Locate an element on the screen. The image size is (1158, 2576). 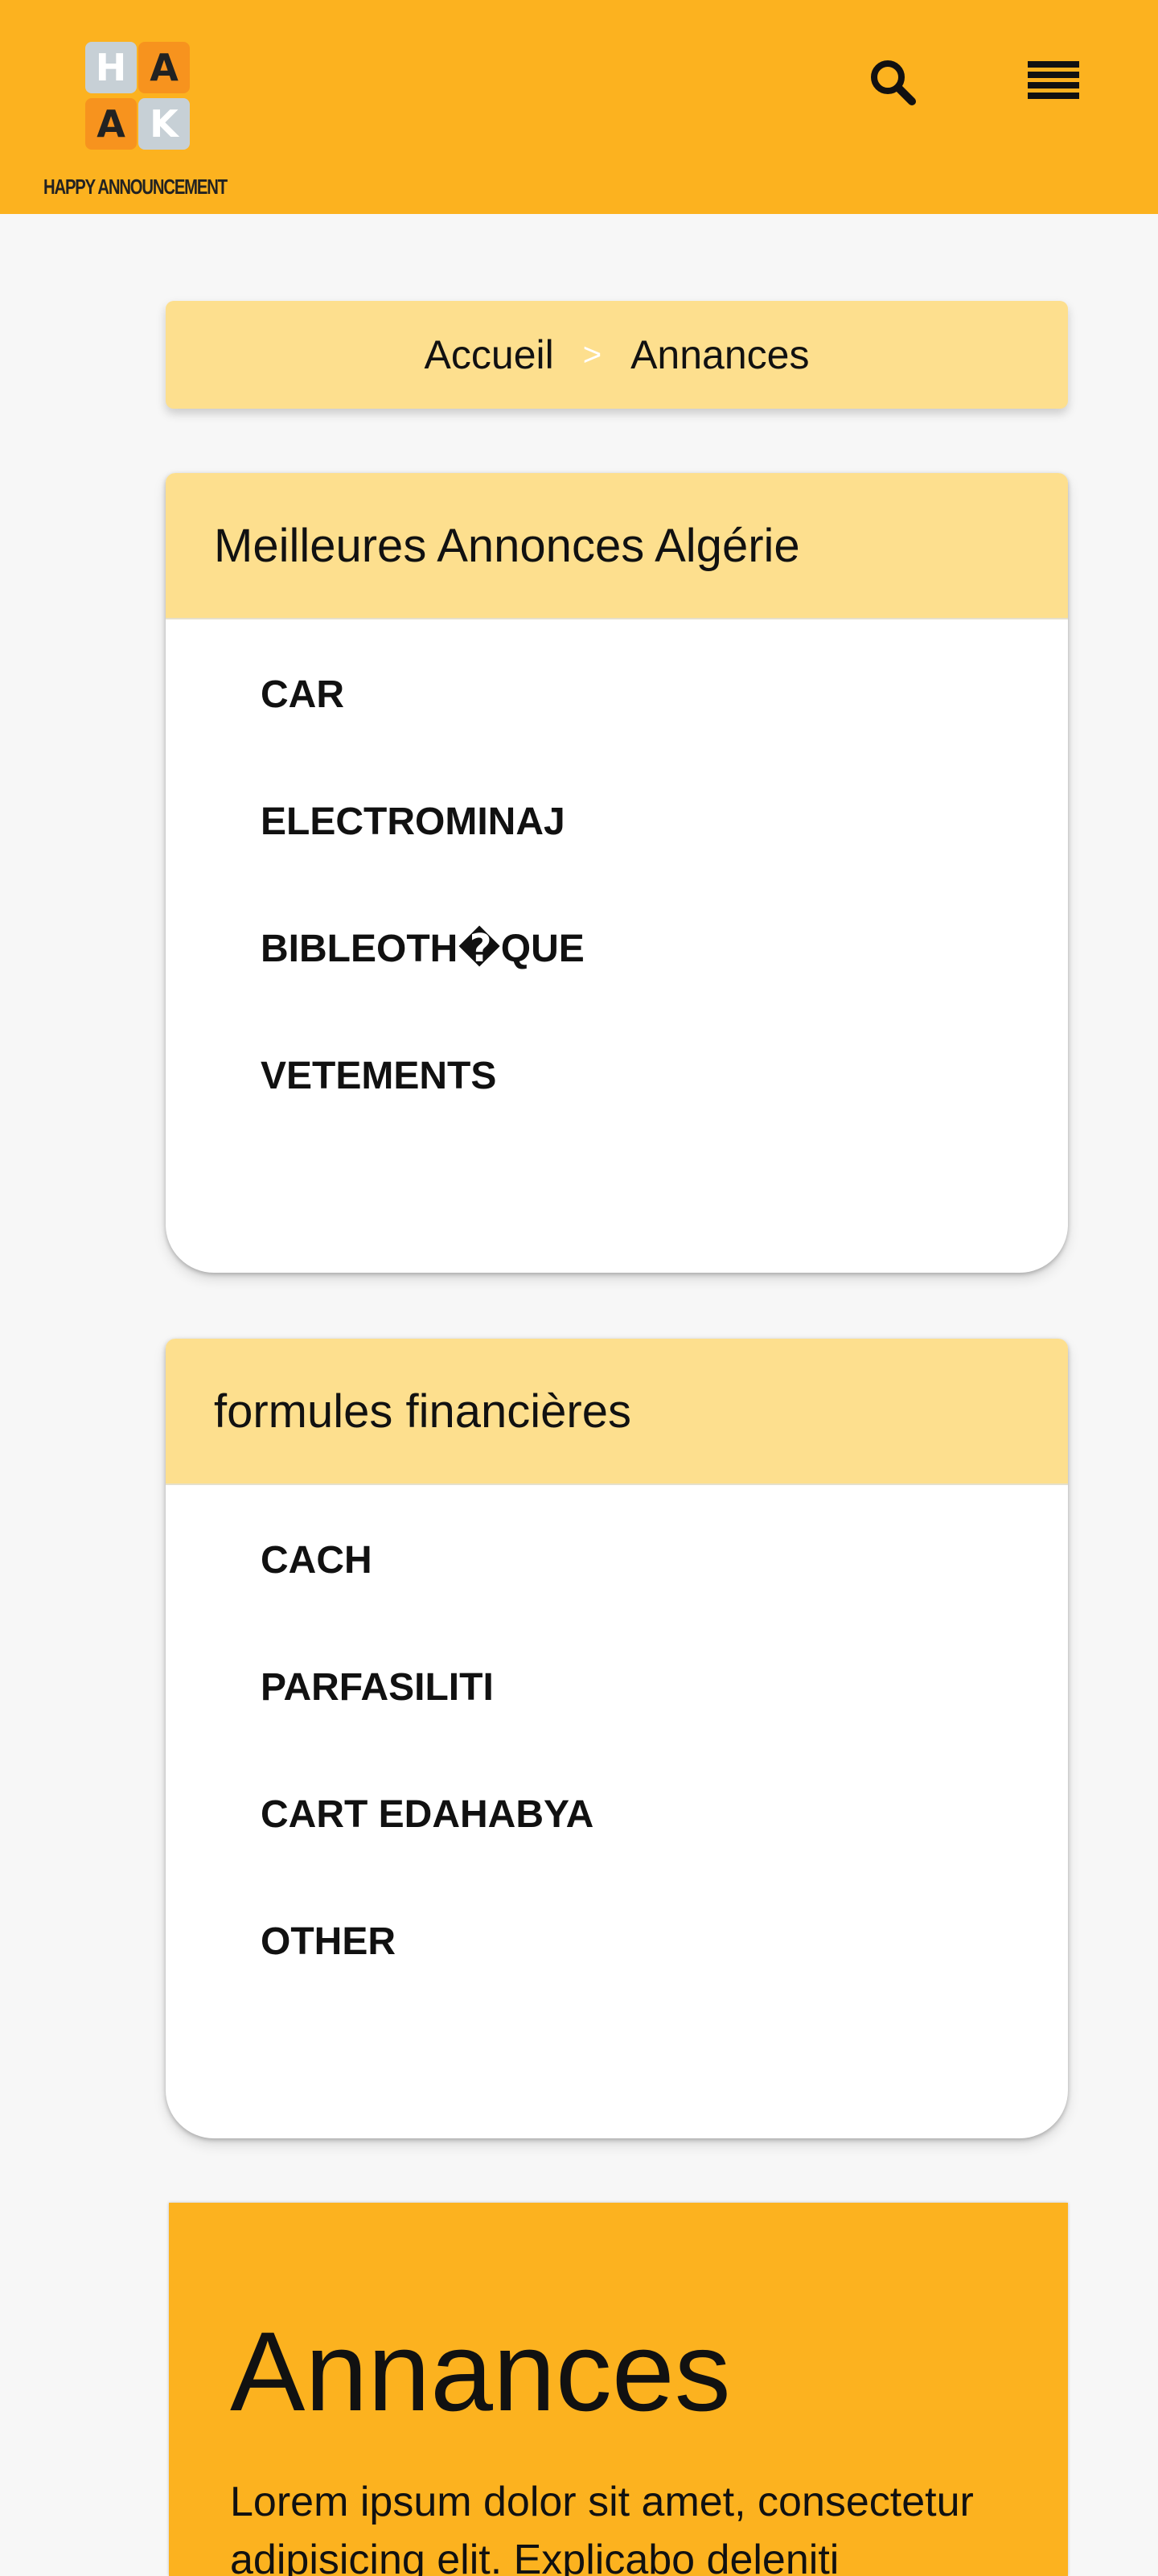
breadcrumb-current: Annances is located at coordinates (720, 354).